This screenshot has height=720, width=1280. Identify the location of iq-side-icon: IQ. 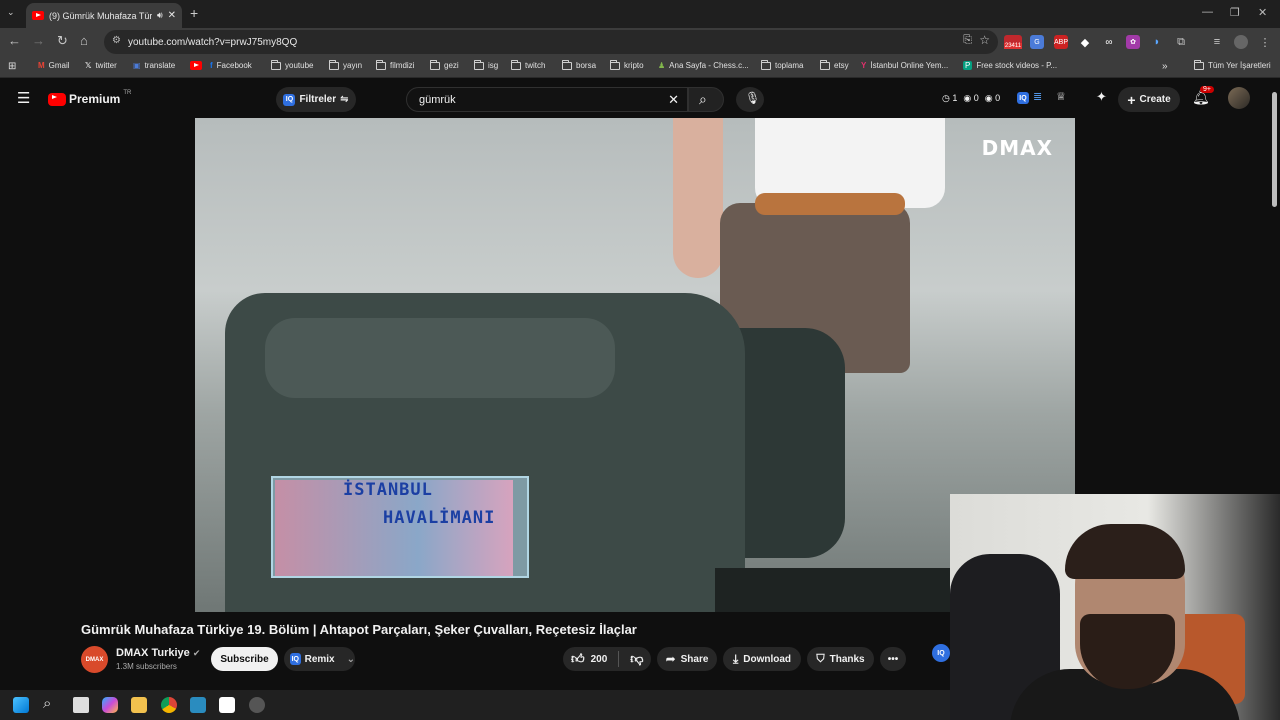
(941, 653).